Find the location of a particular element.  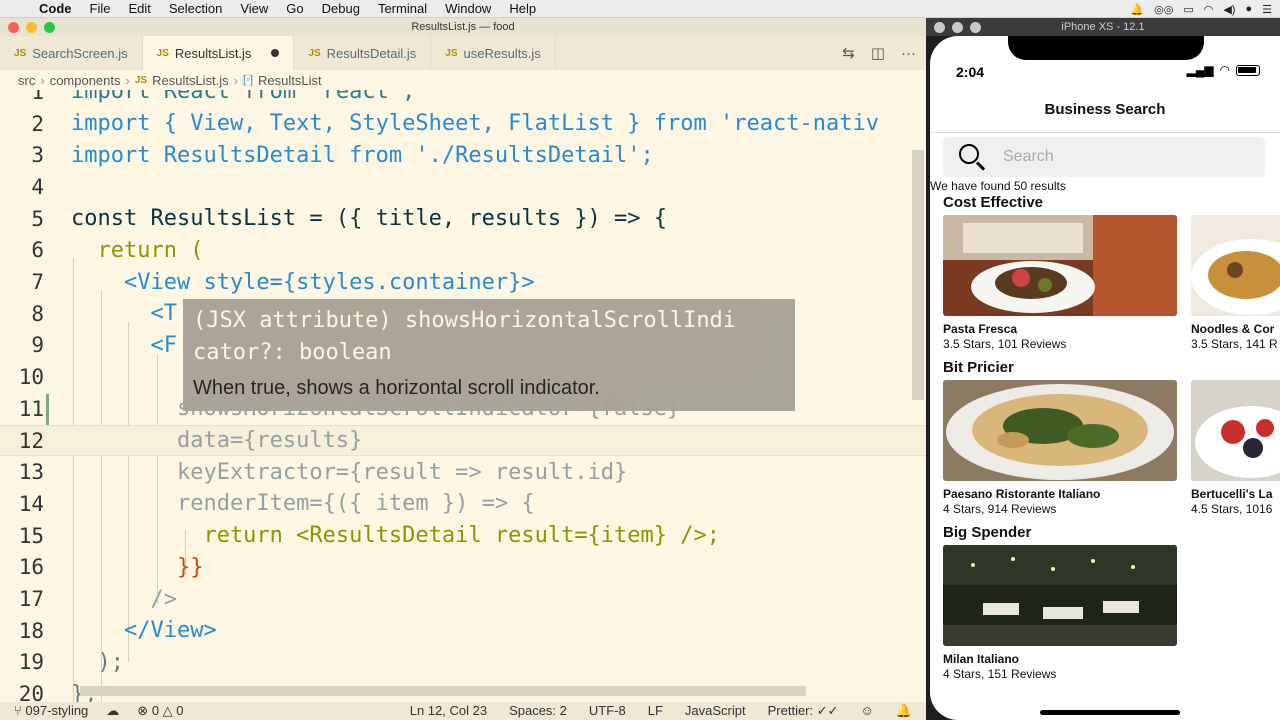

code-line: 13 keyExtractor={result => result.id} is located at coordinates (463, 472).